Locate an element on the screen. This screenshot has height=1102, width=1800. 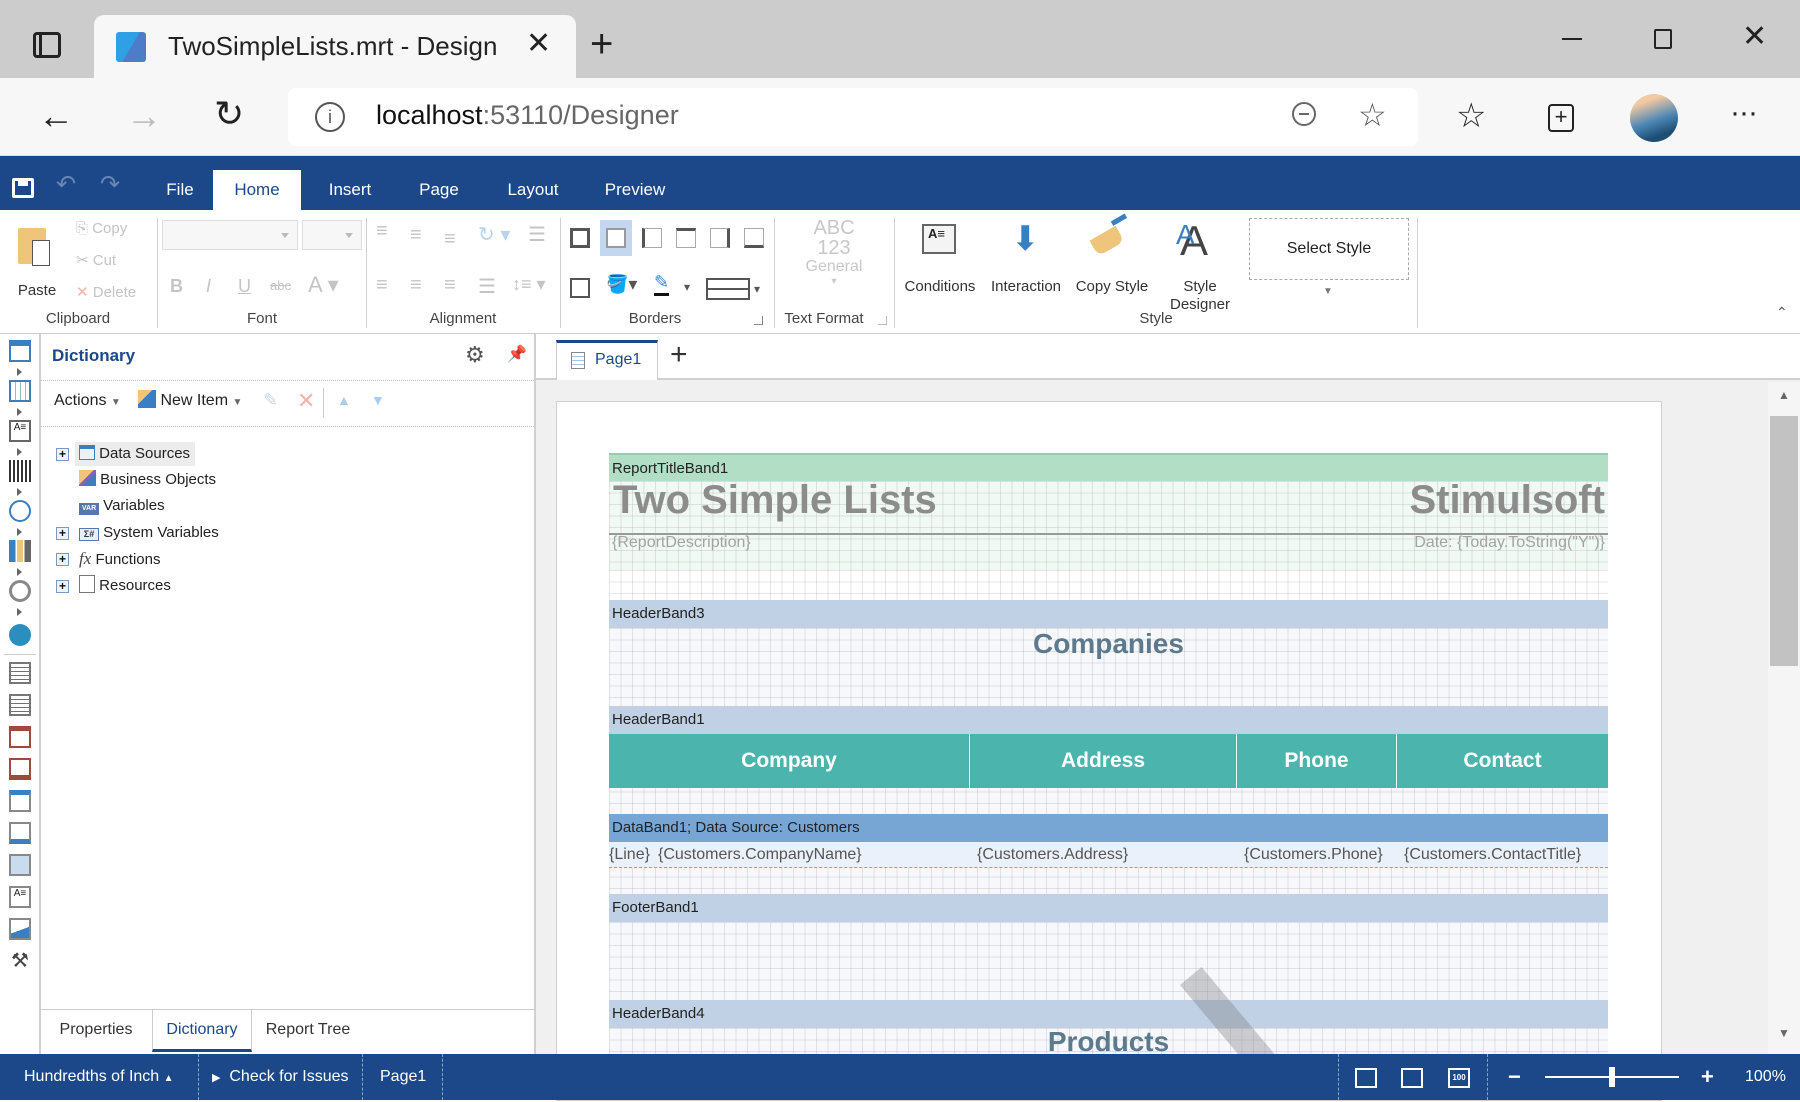
copy-button: ⎘ Copy is located at coordinates (101, 229).